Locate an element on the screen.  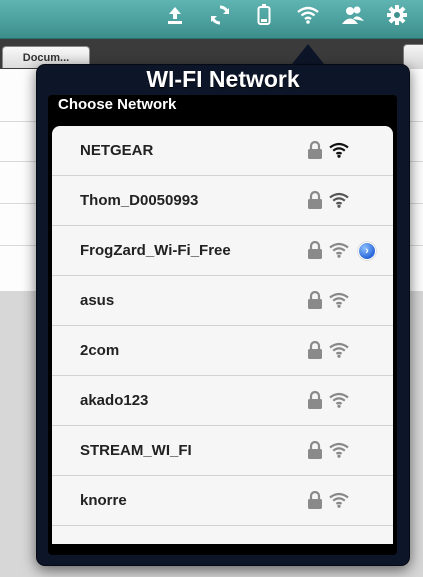
network-row: FrogZard_Wi-Fi_Free › is located at coordinates (222, 251).